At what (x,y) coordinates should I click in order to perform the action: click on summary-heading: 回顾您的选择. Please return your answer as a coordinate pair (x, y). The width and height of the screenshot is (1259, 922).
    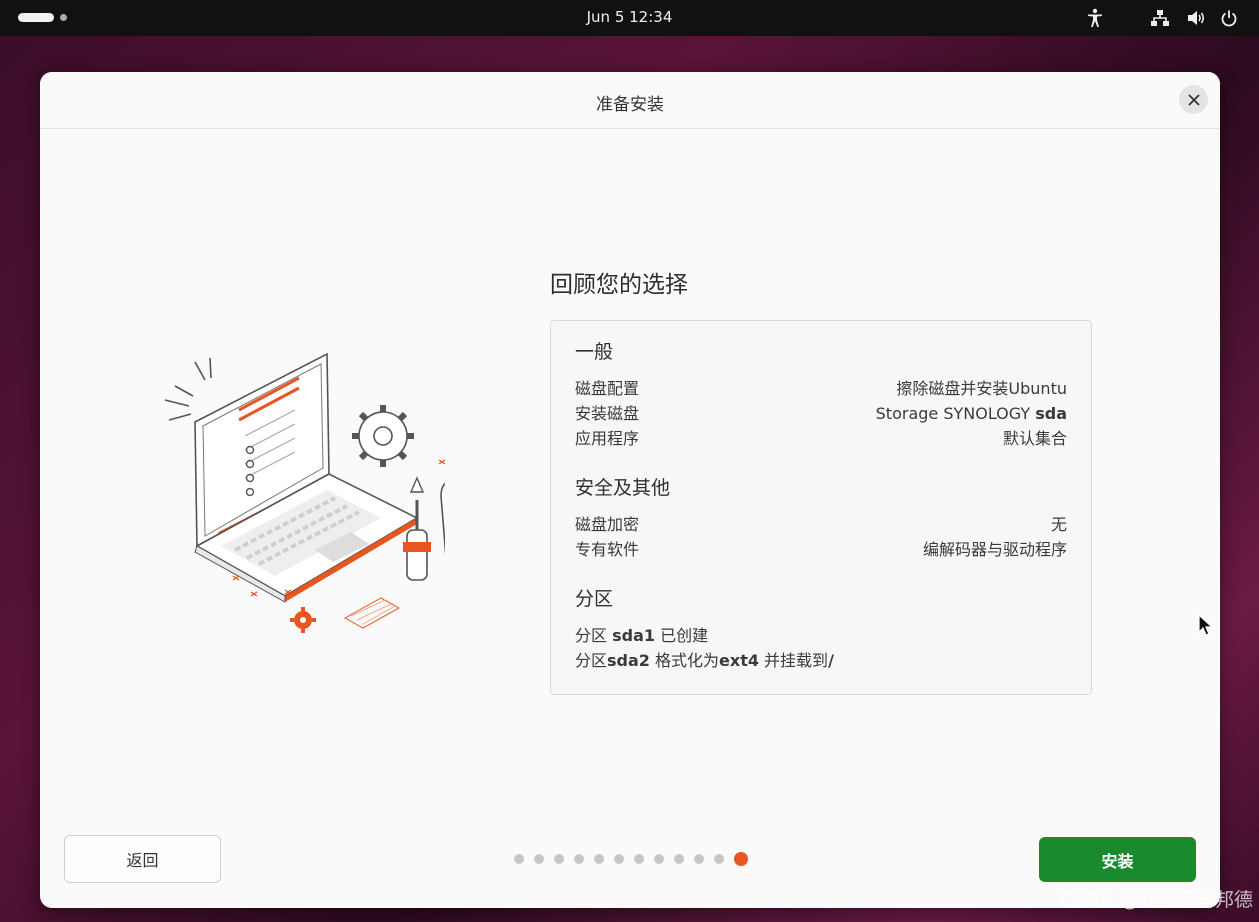
    Looking at the image, I should click on (619, 285).